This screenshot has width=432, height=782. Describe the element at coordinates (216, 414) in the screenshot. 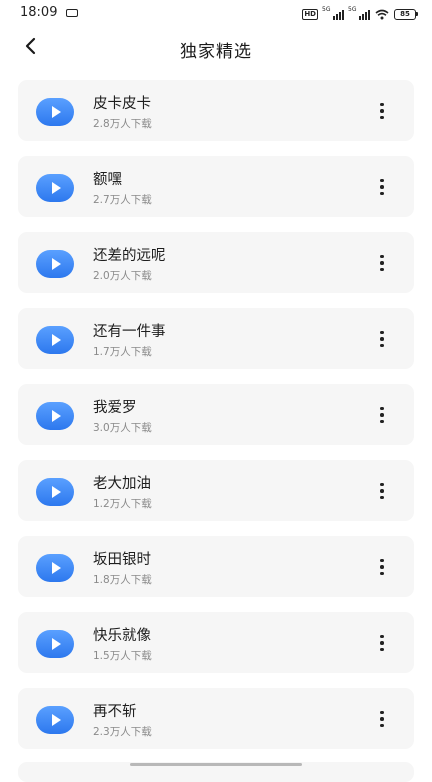

I see `list-item: 我爱罗 3.0万人下载` at that location.